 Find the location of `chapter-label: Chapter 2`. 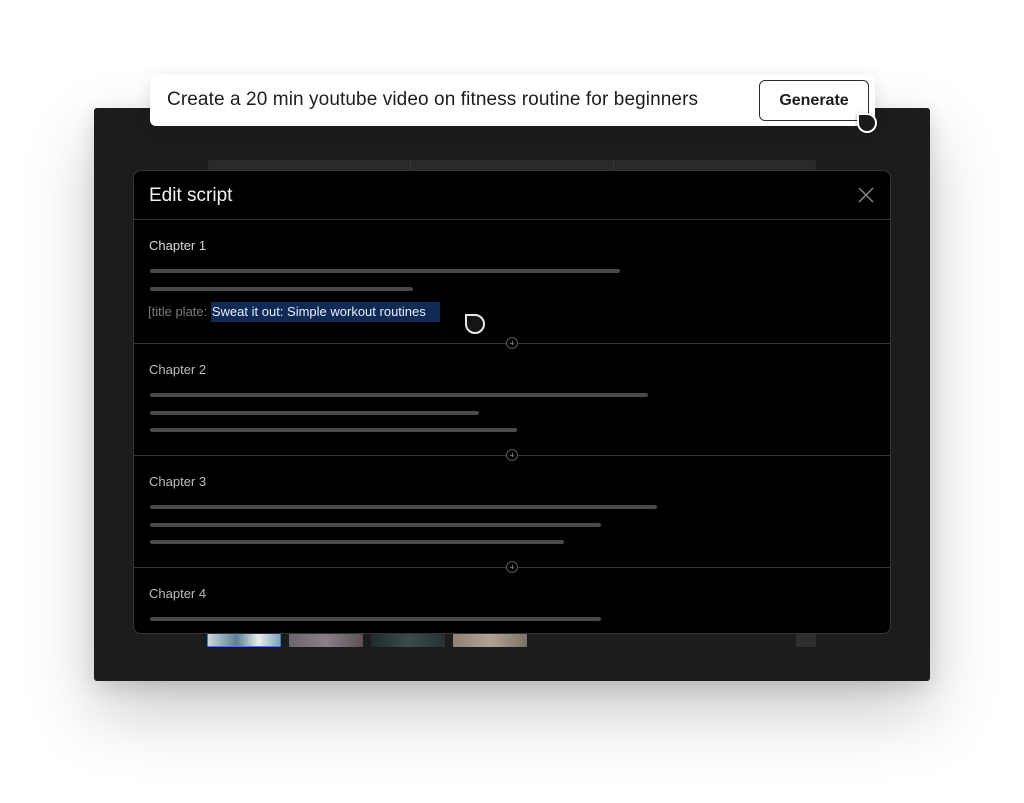

chapter-label: Chapter 2 is located at coordinates (178, 369).